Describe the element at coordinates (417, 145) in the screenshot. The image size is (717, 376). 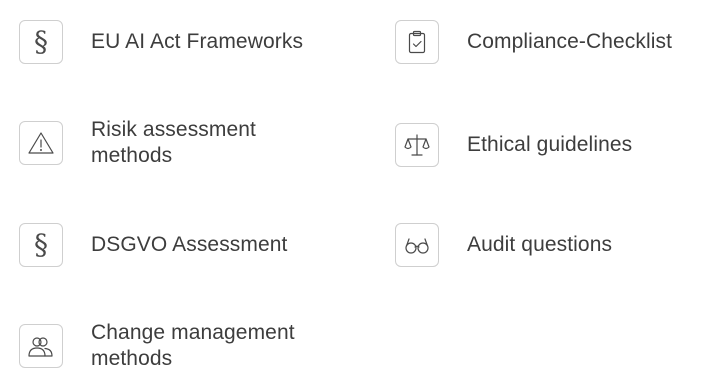
I see `scales-icon` at that location.